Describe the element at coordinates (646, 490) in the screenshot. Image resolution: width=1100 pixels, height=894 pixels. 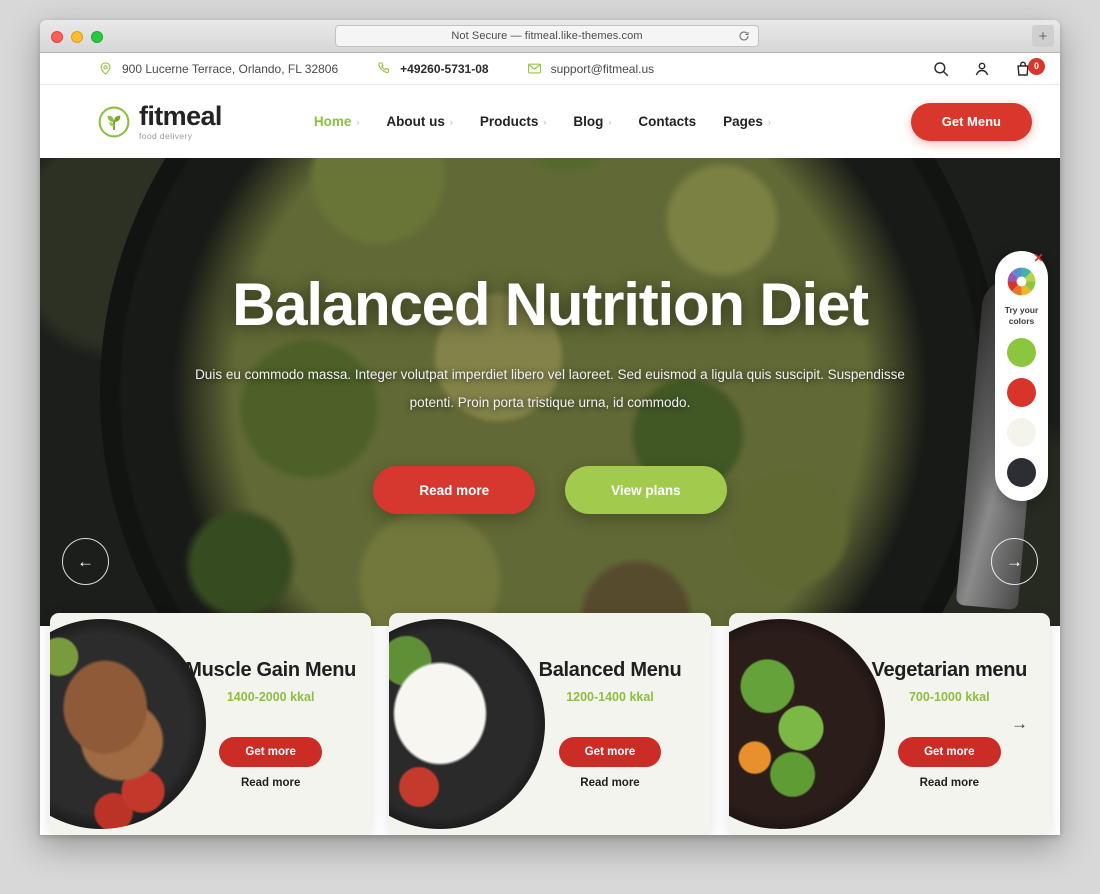
I see `hero-view-plans-button: View plans` at that location.